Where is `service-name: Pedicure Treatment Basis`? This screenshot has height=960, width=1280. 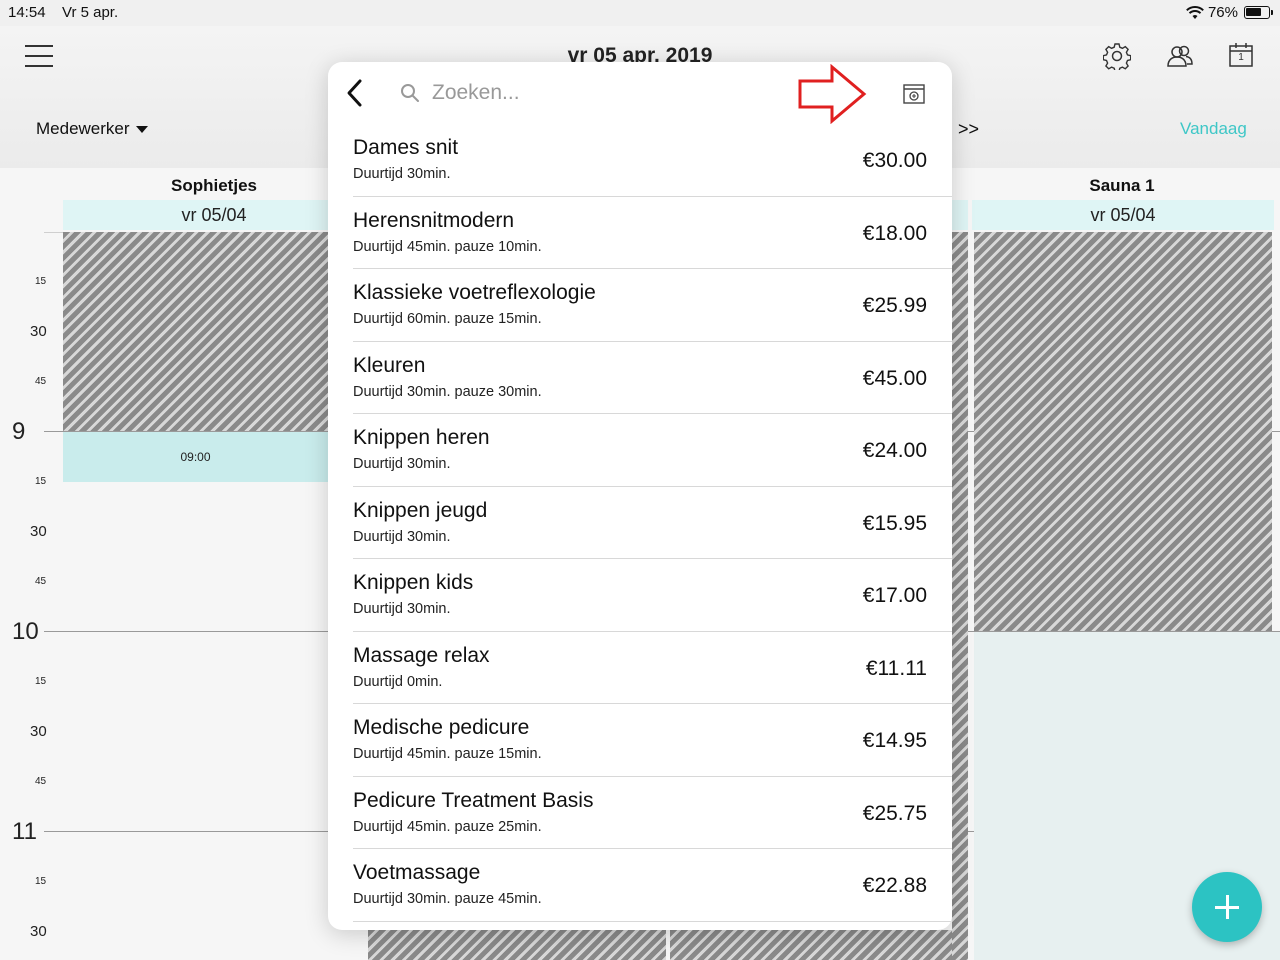
service-name: Pedicure Treatment Basis is located at coordinates (473, 800).